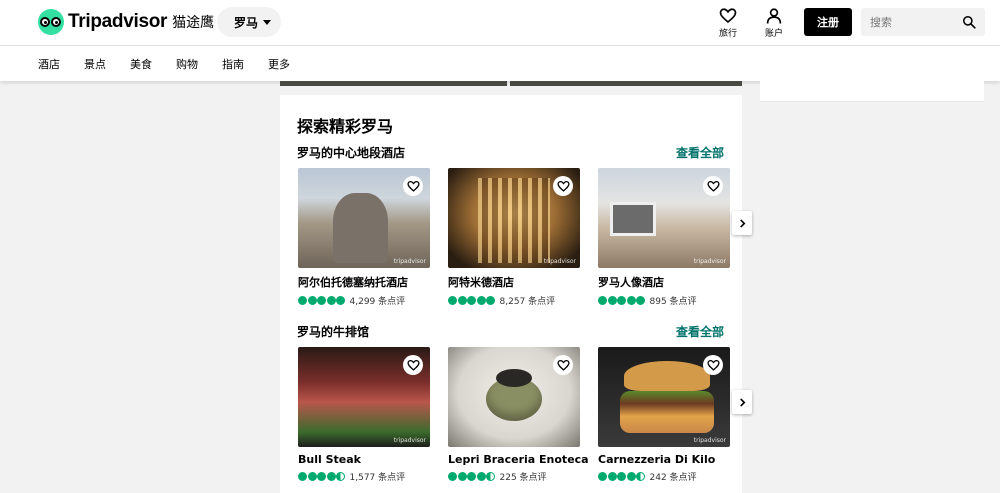 The height and width of the screenshot is (493, 1000). What do you see at coordinates (518, 459) in the screenshot?
I see `card-title: Lepri Braceria Enoteca` at bounding box center [518, 459].